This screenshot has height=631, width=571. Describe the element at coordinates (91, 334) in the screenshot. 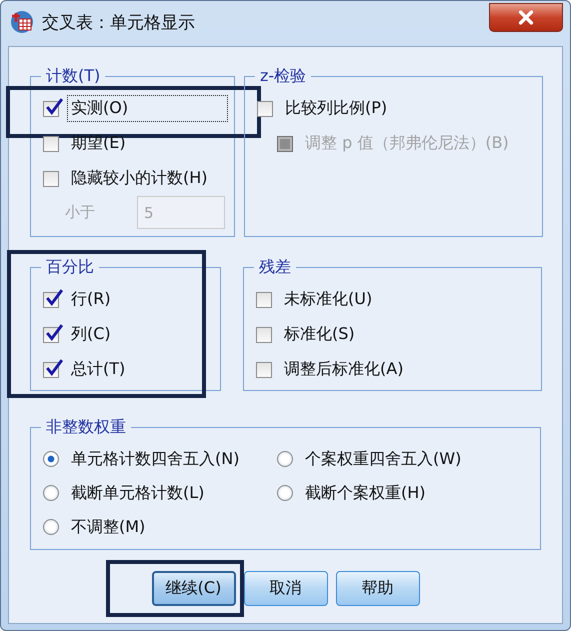

I see `checkbox-label: 列(C)` at that location.